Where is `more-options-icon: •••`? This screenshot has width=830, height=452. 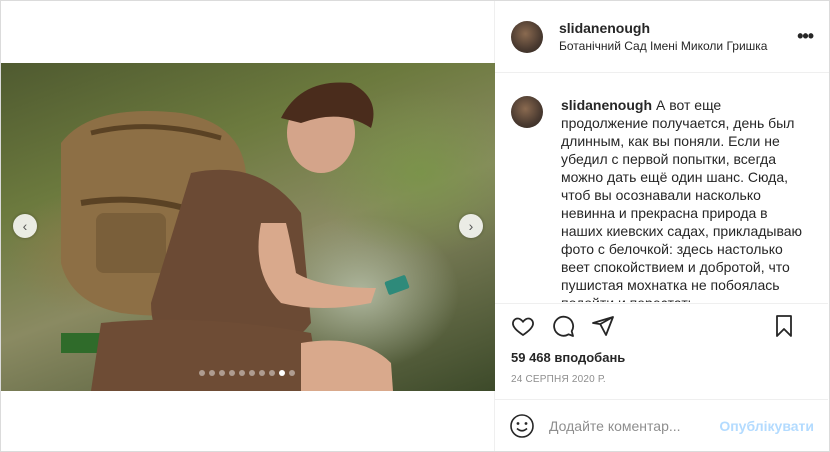 more-options-icon: ••• is located at coordinates (805, 36).